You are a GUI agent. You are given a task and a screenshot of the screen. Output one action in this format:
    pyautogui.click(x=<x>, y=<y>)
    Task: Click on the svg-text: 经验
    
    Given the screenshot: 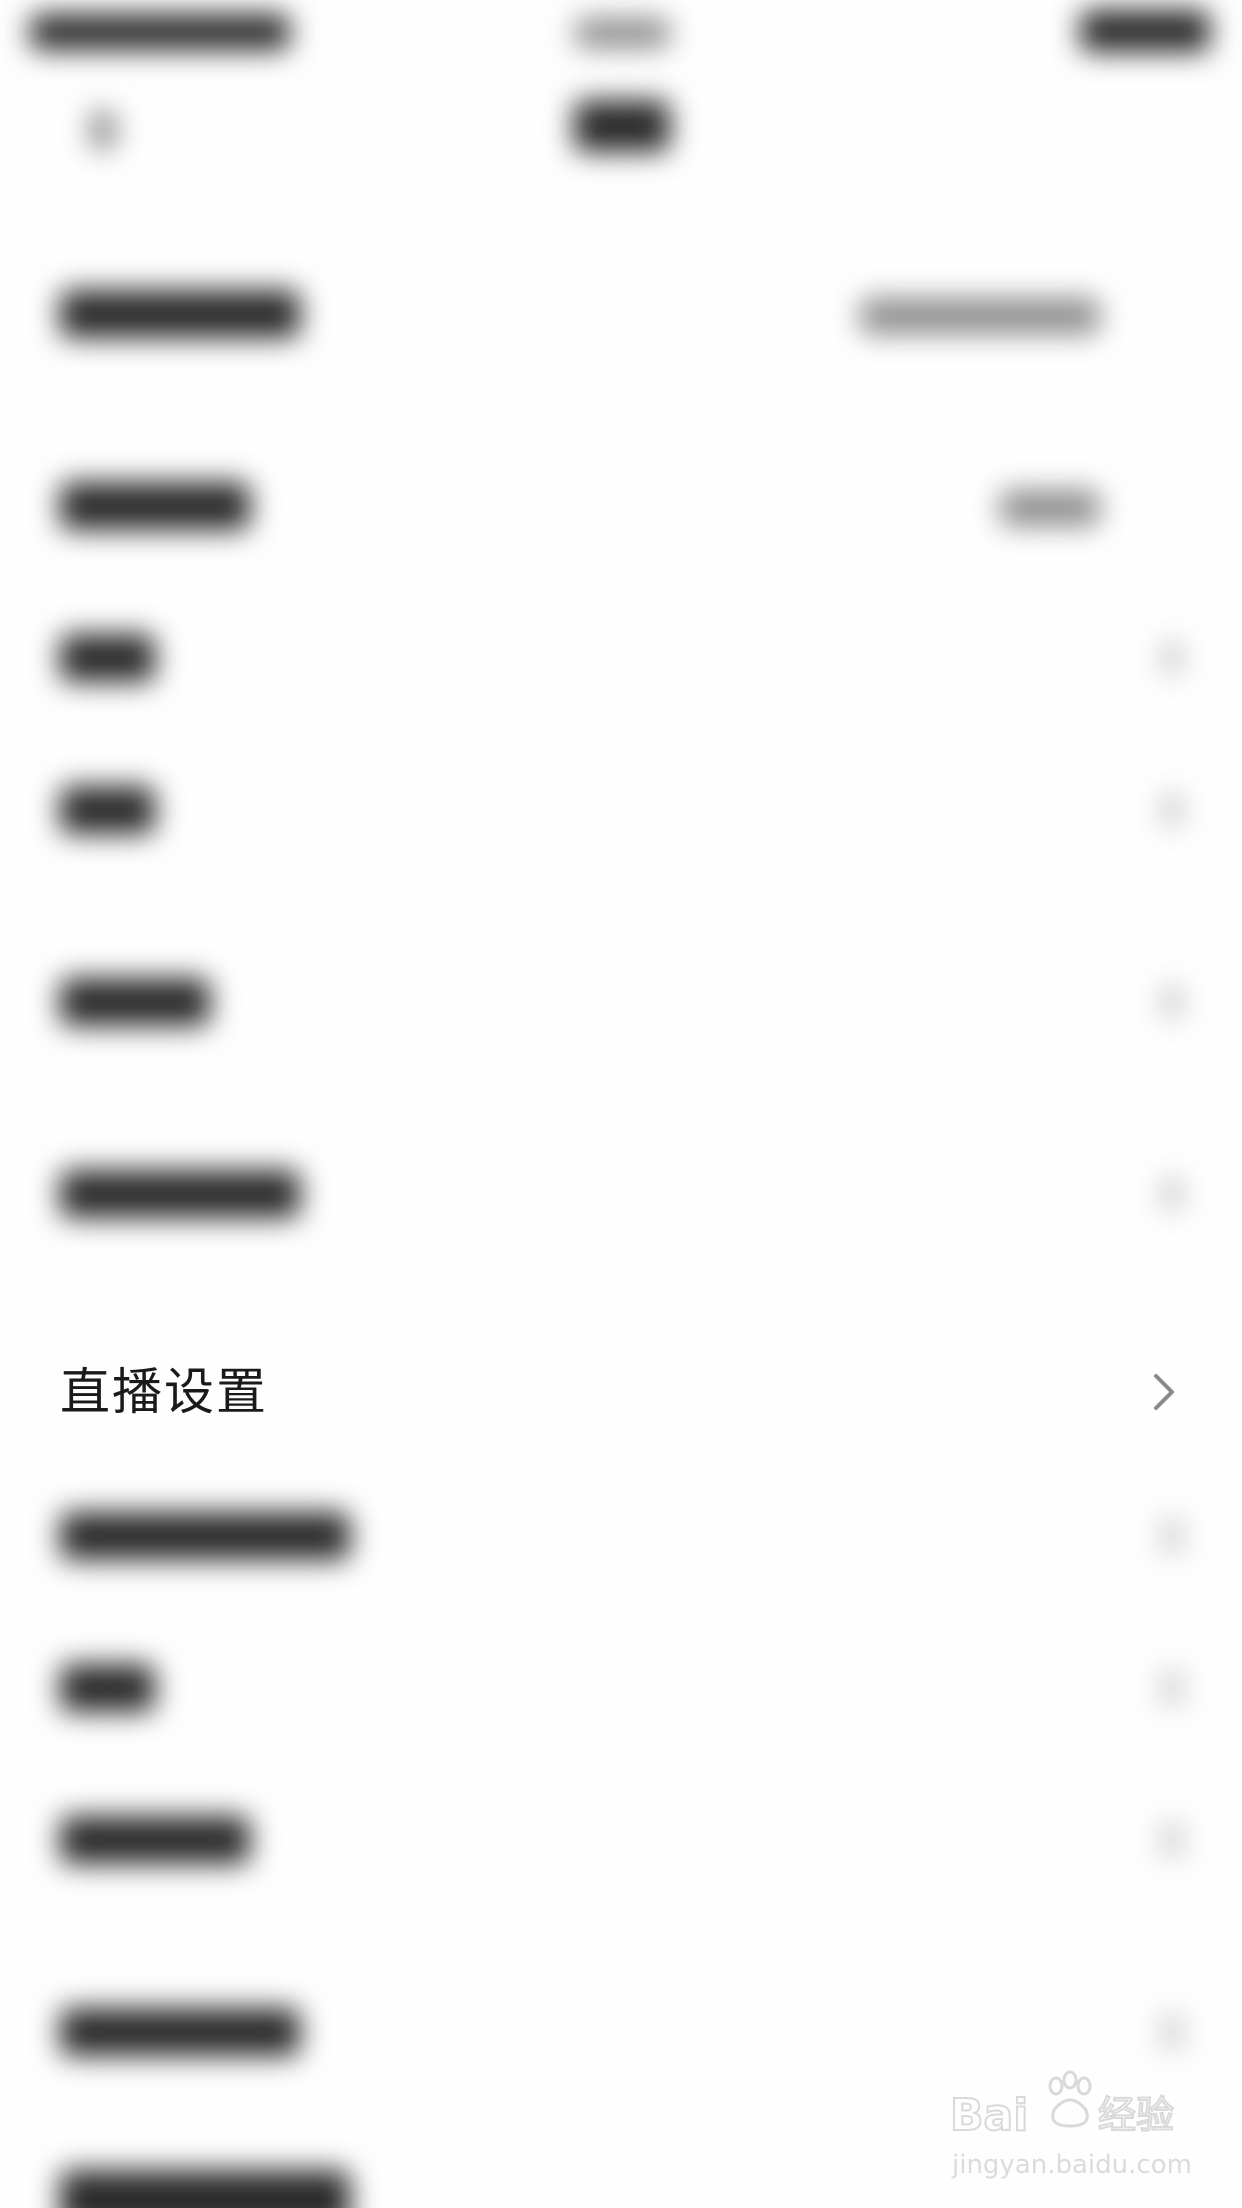 What is the action you would take?
    pyautogui.click(x=1136, y=2115)
    